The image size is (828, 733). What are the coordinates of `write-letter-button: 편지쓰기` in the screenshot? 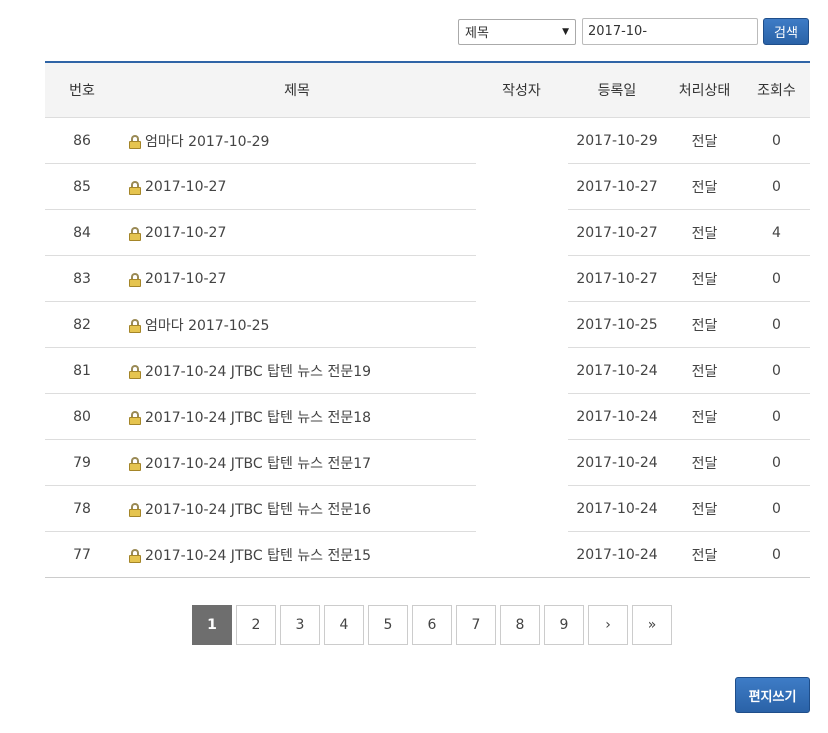 It's located at (772, 695).